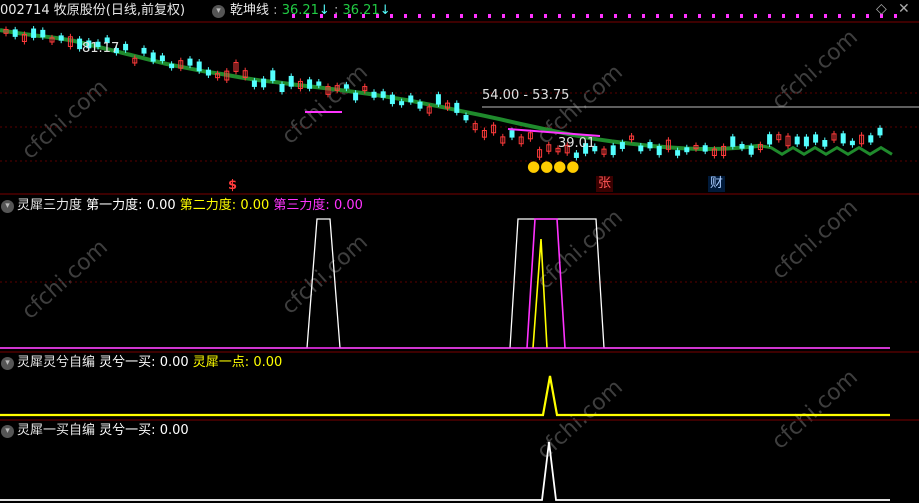 Image resolution: width=919 pixels, height=503 pixels. Describe the element at coordinates (125, 362) in the screenshot. I see `panel3-item-1-label: 灵兮一买` at that location.